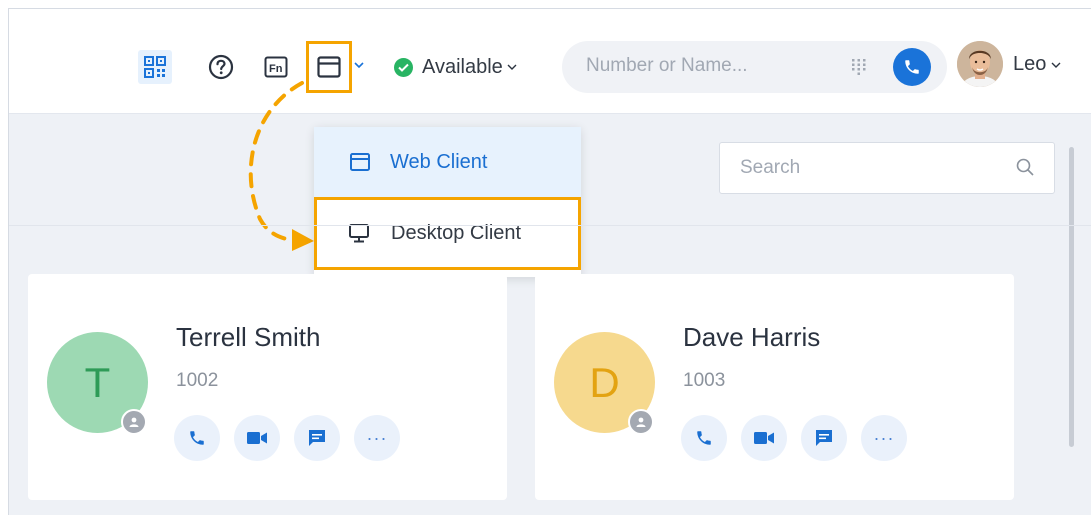  What do you see at coordinates (197, 380) in the screenshot?
I see `contact-extension: 1002` at bounding box center [197, 380].